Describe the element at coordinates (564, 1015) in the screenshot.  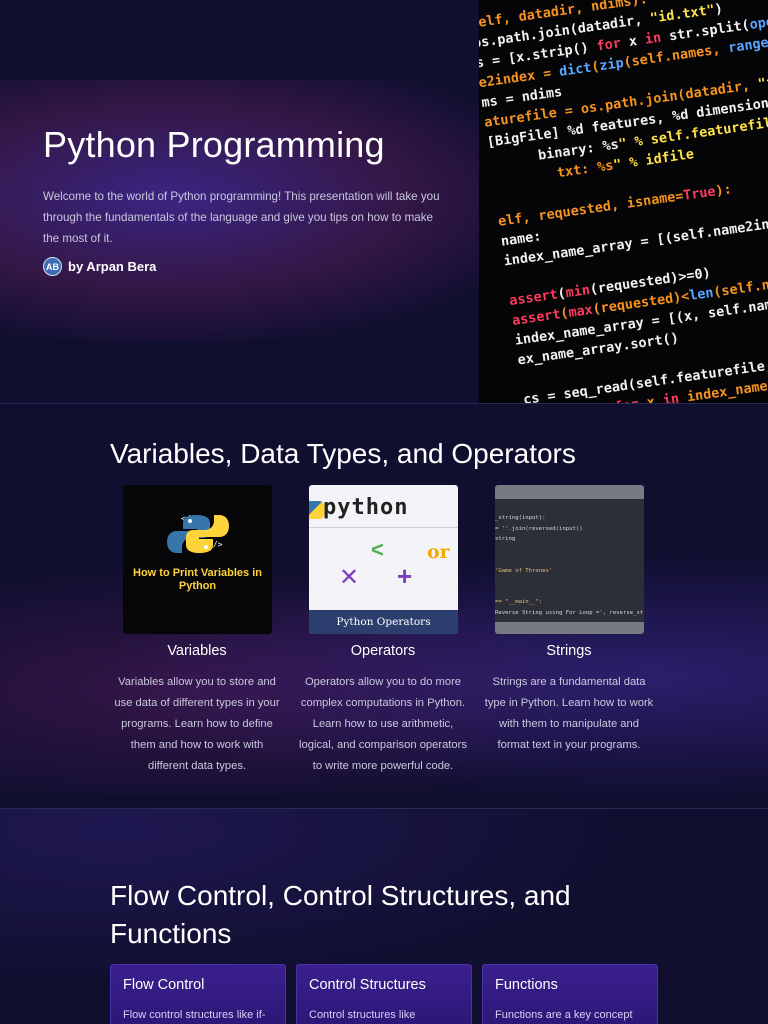
I see `box-text: Functions are a key concept` at that location.